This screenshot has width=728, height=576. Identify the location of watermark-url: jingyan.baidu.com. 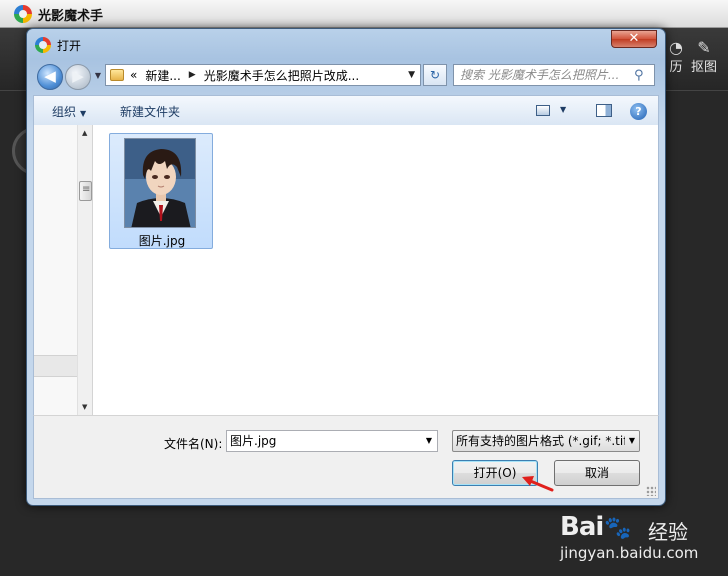
(629, 553).